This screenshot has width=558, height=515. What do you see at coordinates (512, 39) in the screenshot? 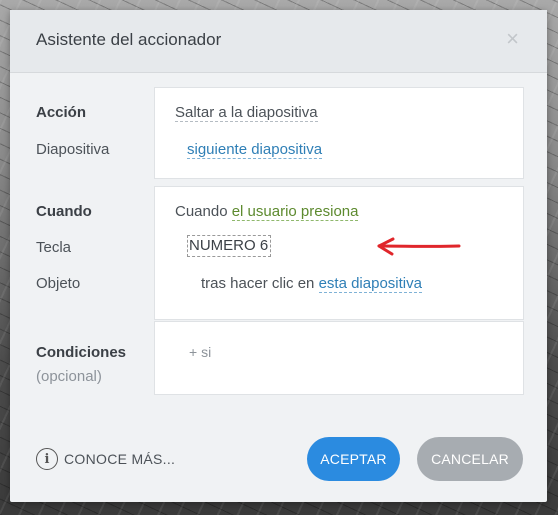
I see `close-icon: ×` at bounding box center [512, 39].